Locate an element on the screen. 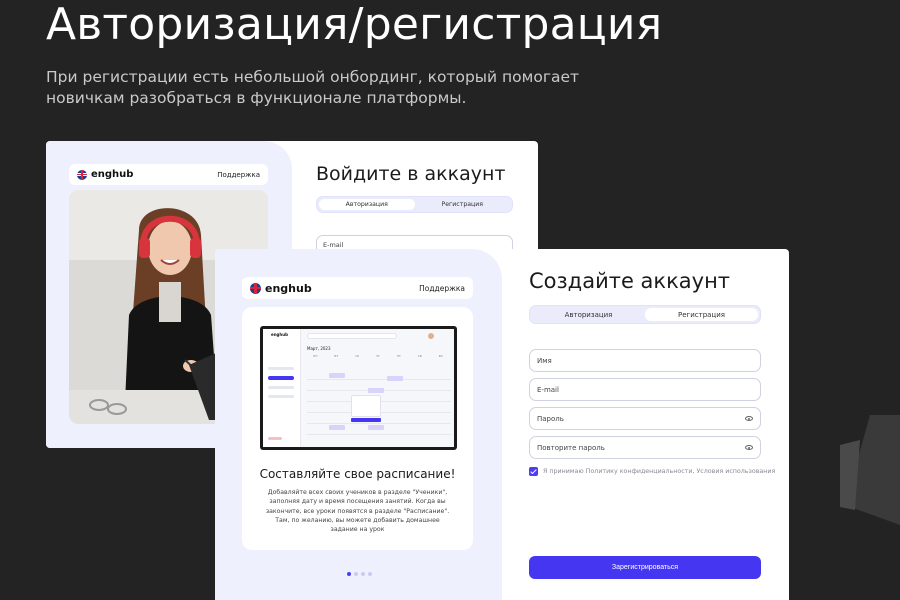 Image resolution: width=900 pixels, height=600 pixels. onboarding-pagination is located at coordinates (359, 574).